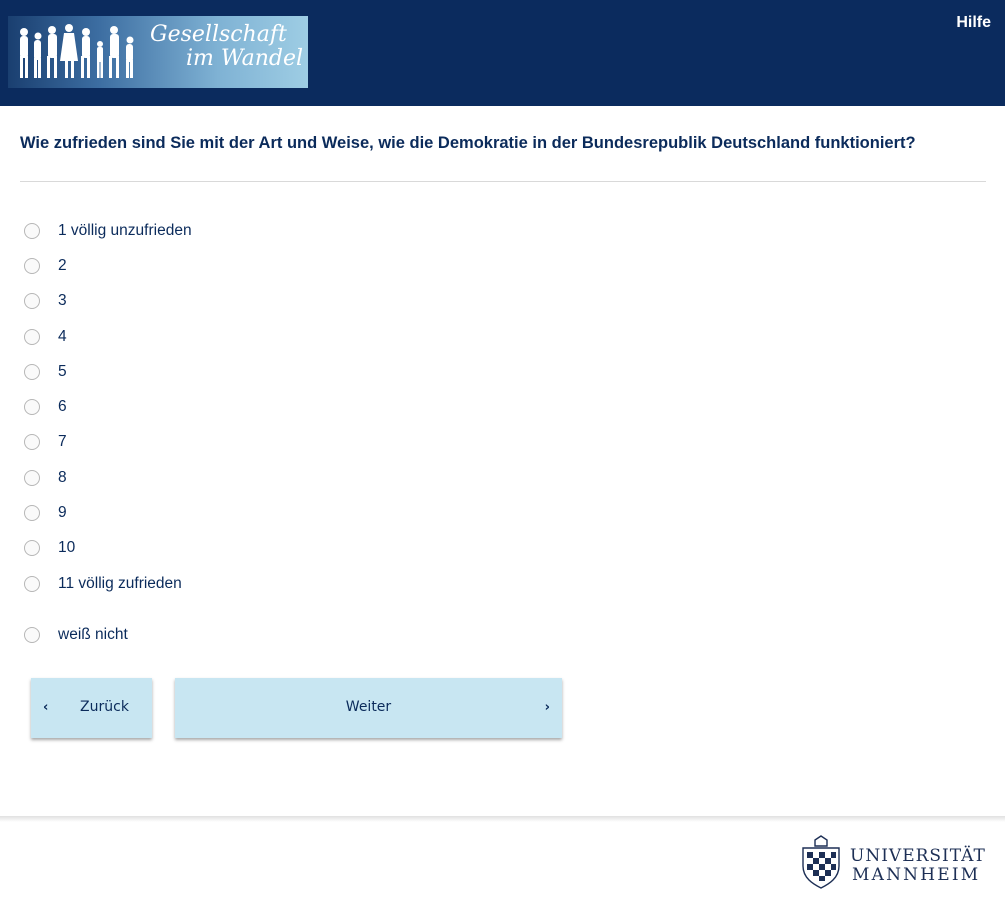  I want to click on option-dont-know: weiß nicht, so click(274, 634).